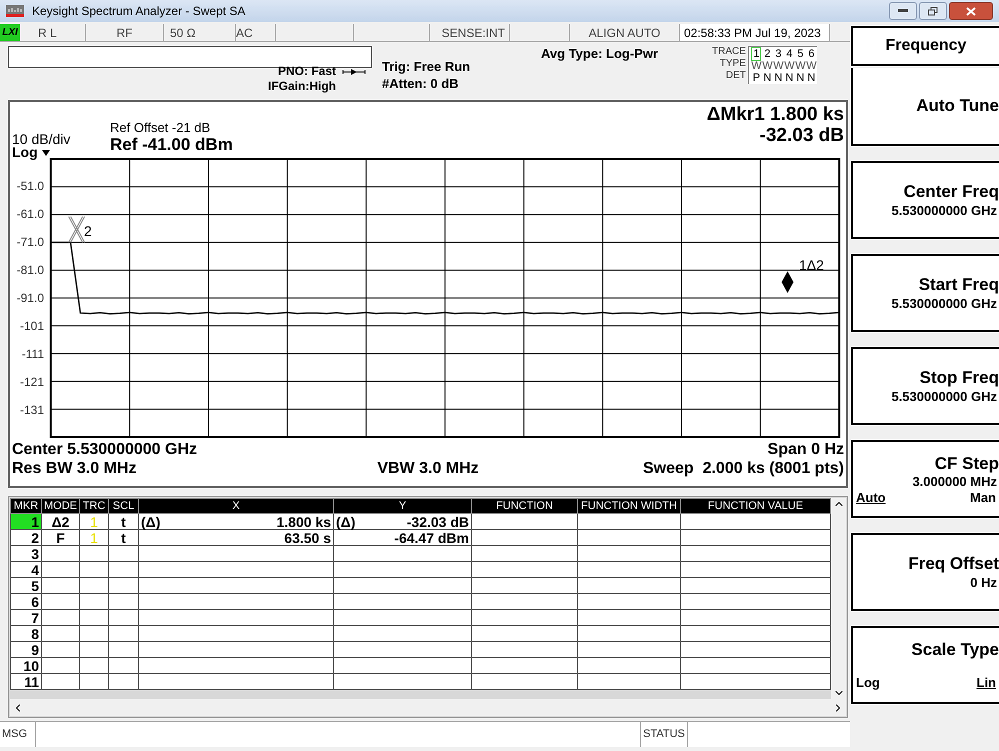 This screenshot has width=999, height=751. I want to click on softkey-button: Start Freq 5.530000000 GHz, so click(925, 293).